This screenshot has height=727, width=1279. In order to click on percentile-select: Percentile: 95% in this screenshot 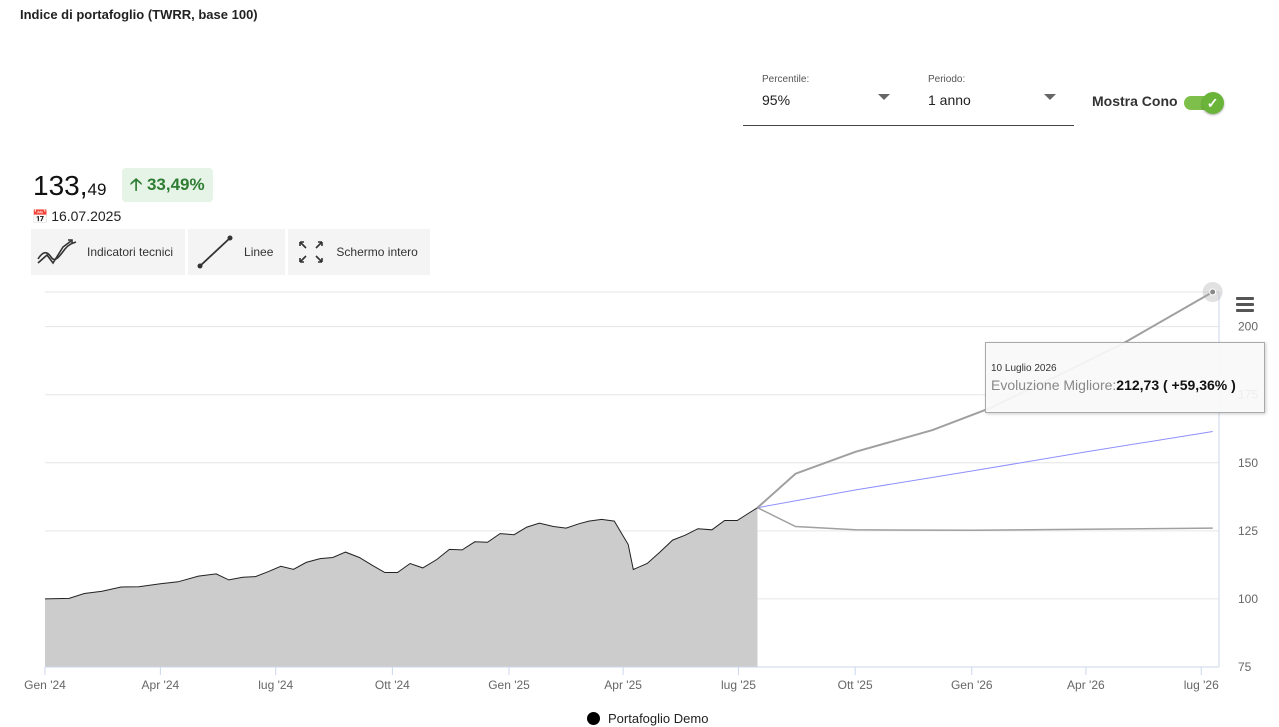, I will do `click(837, 91)`.